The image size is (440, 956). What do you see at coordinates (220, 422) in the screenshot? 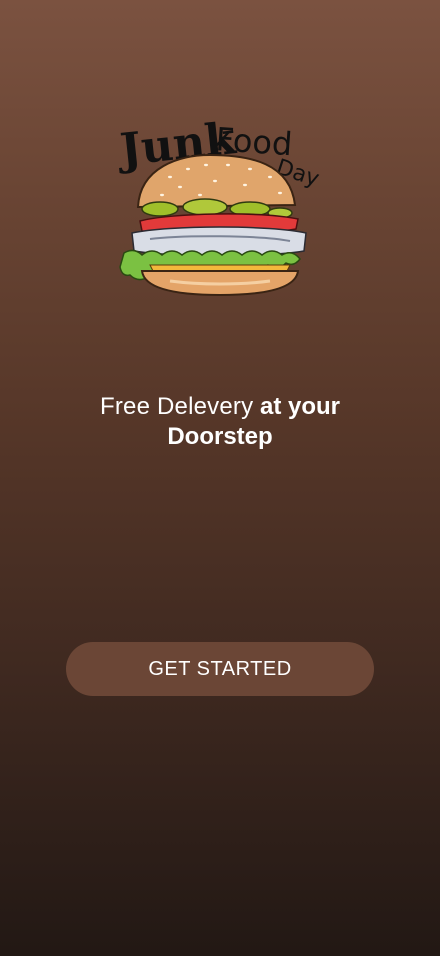
I see `tagline: Free Delevery at your Doorstep` at bounding box center [220, 422].